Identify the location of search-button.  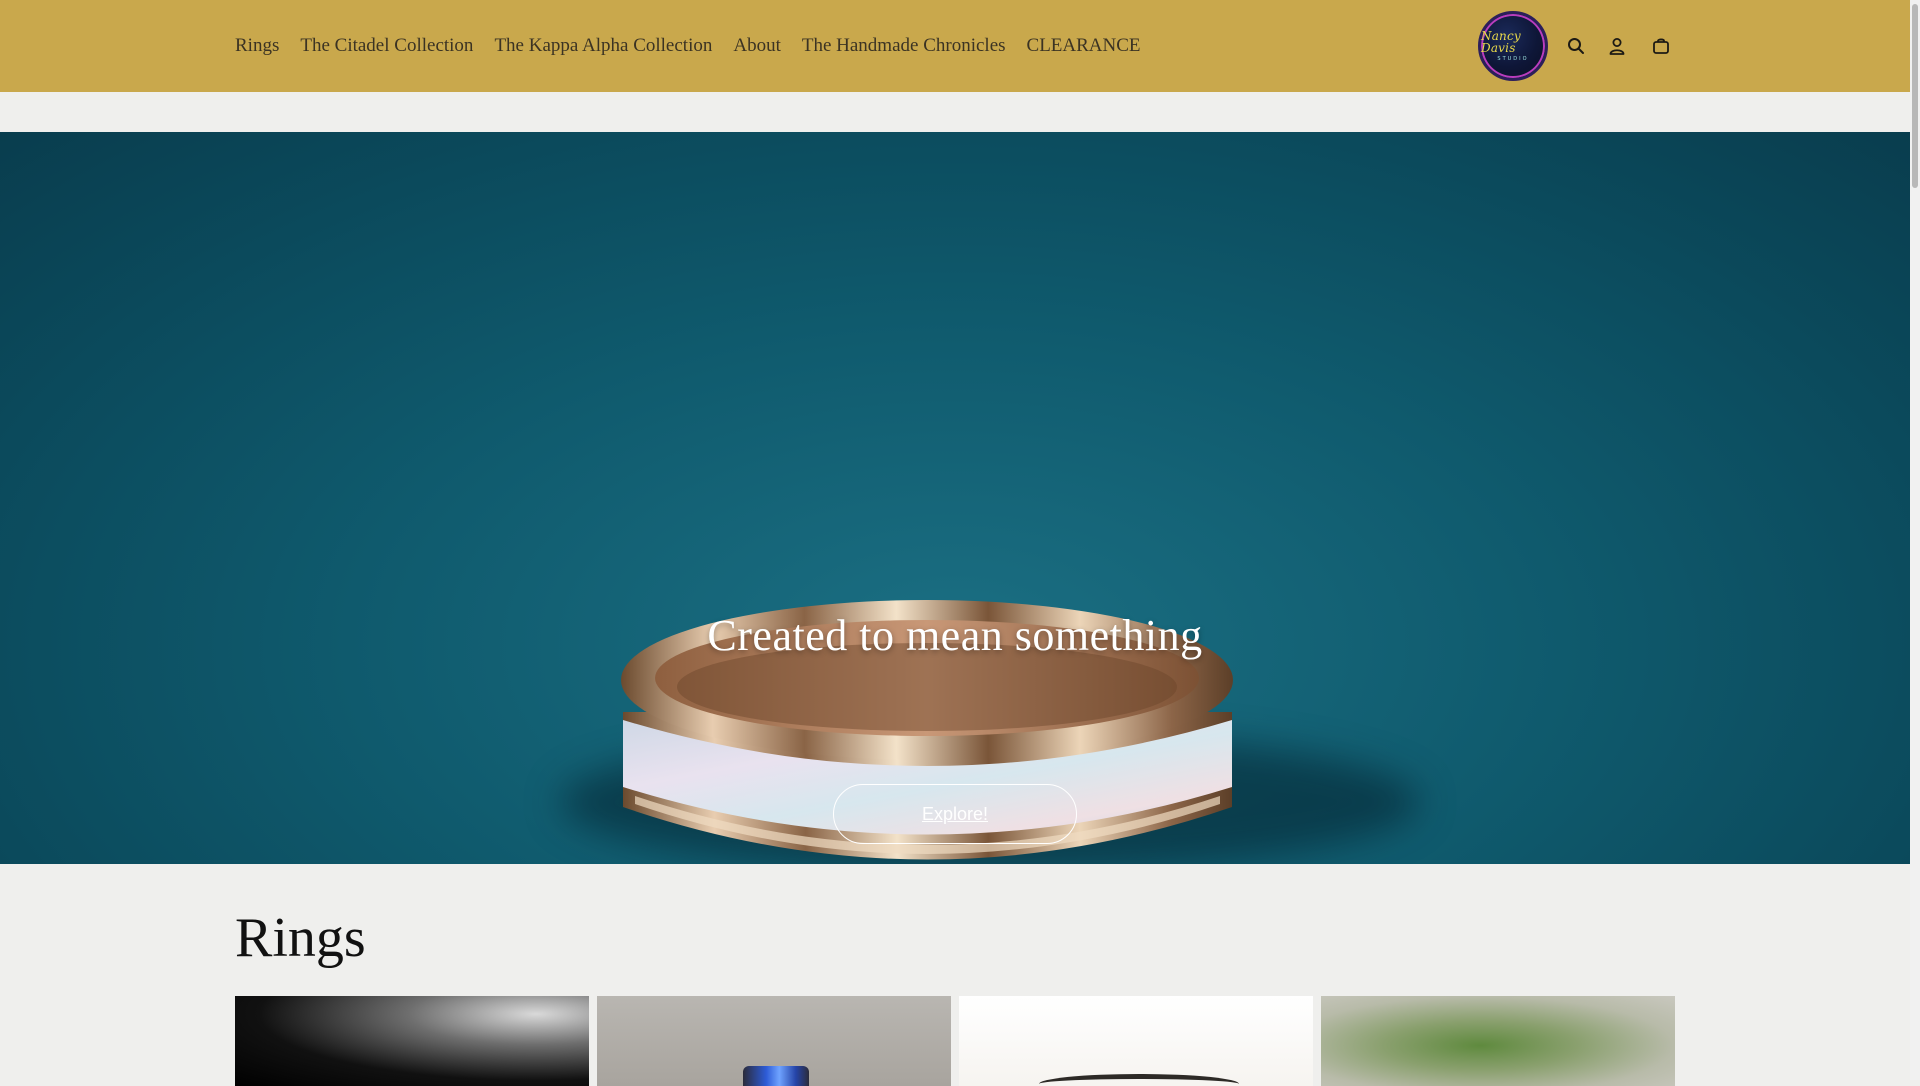
(1576, 46).